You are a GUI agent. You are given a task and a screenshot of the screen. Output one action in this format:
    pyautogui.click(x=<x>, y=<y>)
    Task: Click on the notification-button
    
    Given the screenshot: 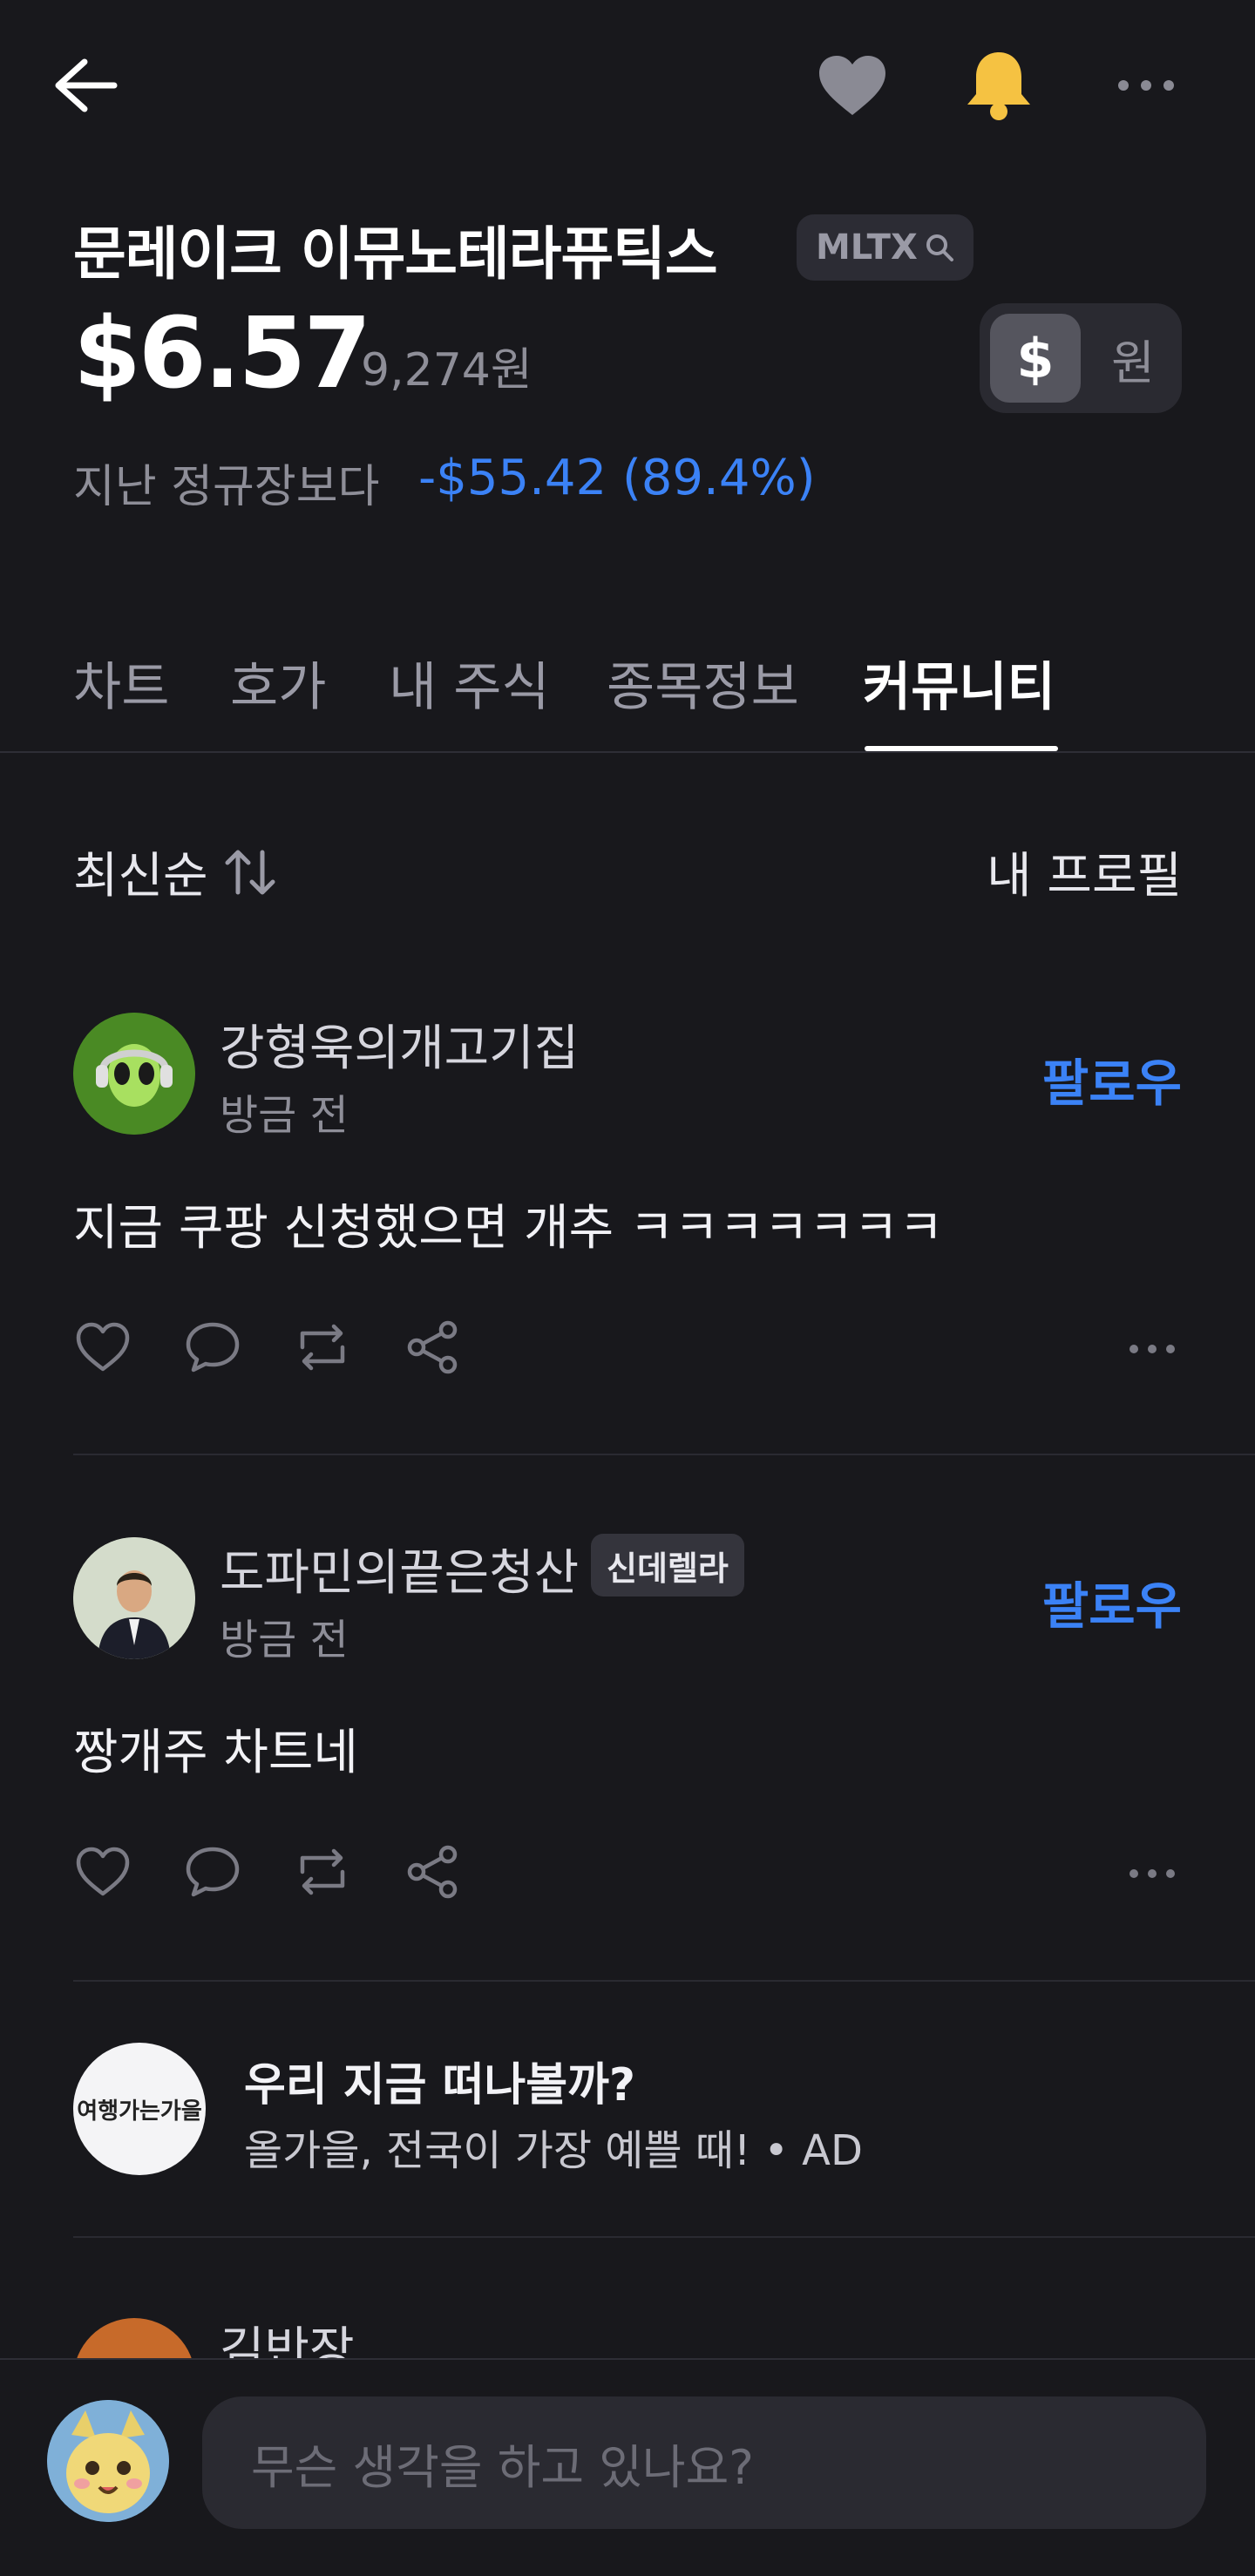 What is the action you would take?
    pyautogui.click(x=999, y=84)
    